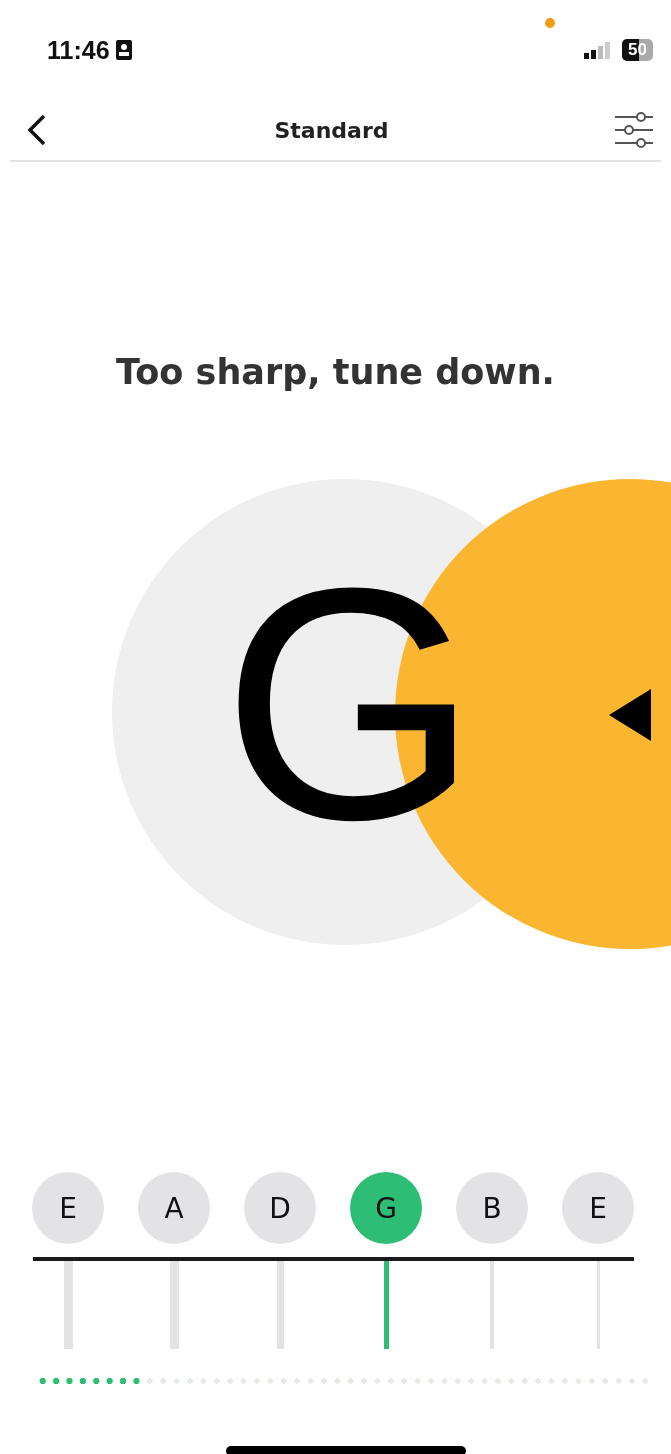 This screenshot has height=1454, width=671. Describe the element at coordinates (174, 1208) in the screenshot. I see `string-selector: A` at that location.